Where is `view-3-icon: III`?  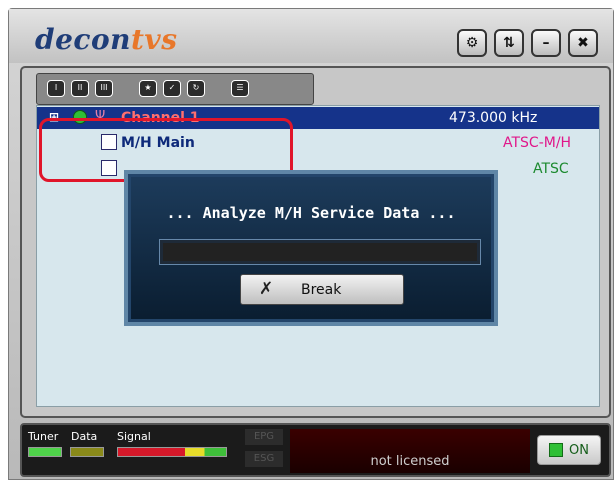 view-3-icon: III is located at coordinates (104, 88).